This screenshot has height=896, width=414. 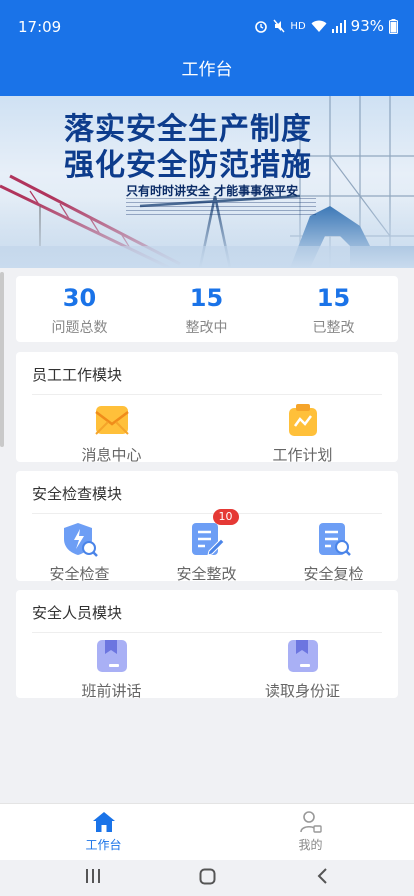 What do you see at coordinates (77, 494) in the screenshot?
I see `inspection-module-title: 安全检查模块` at bounding box center [77, 494].